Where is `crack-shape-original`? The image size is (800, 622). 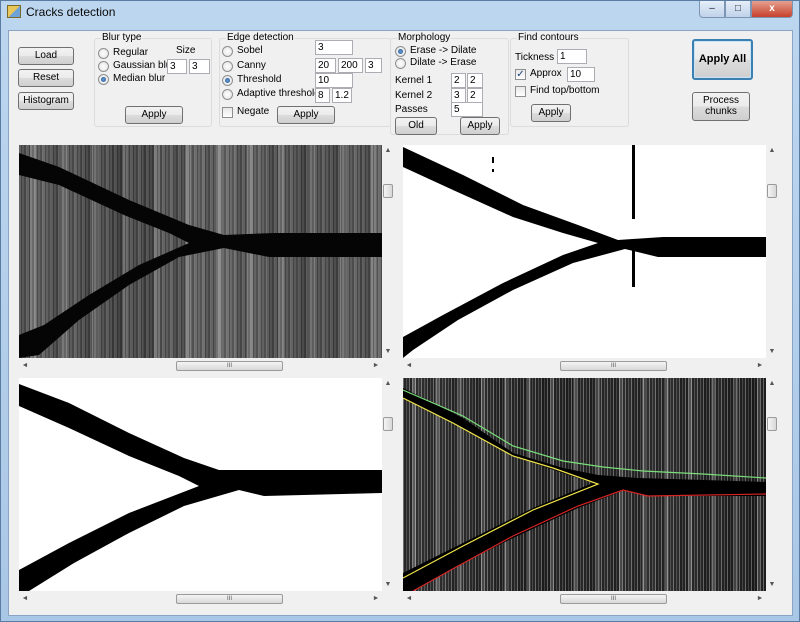
crack-shape-original is located at coordinates (200, 255).